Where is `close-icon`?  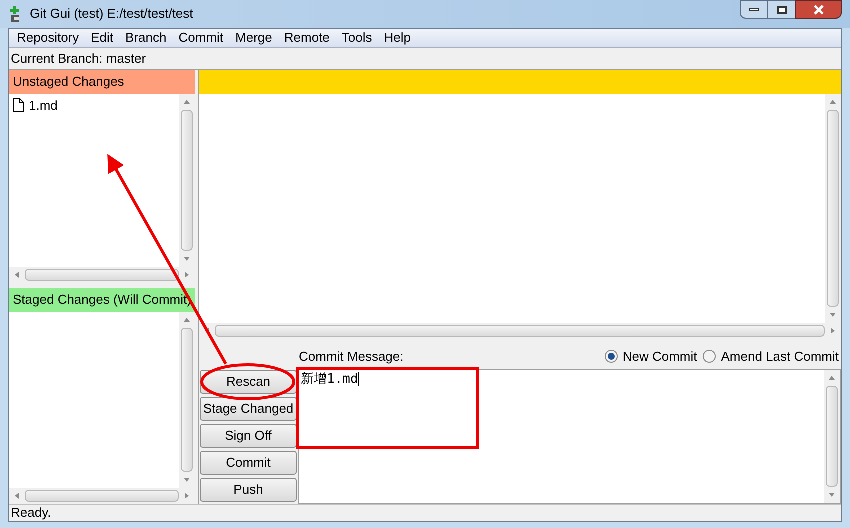
close-icon is located at coordinates (818, 9).